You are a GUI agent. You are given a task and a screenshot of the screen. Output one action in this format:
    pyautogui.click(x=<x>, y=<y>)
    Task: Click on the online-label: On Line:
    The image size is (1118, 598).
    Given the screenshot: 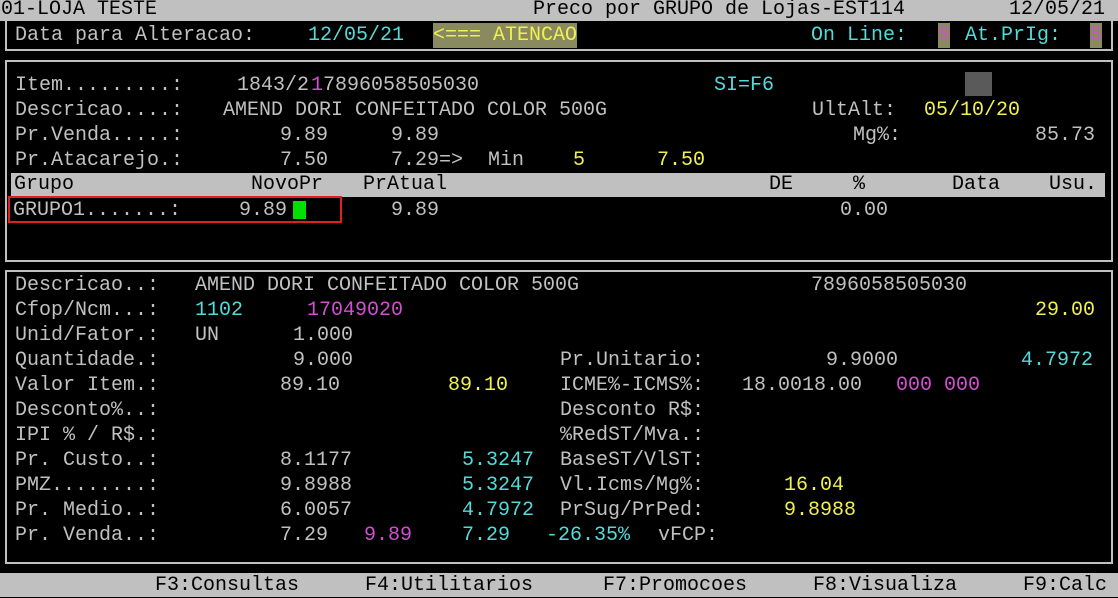 What is the action you would take?
    pyautogui.click(x=859, y=35)
    